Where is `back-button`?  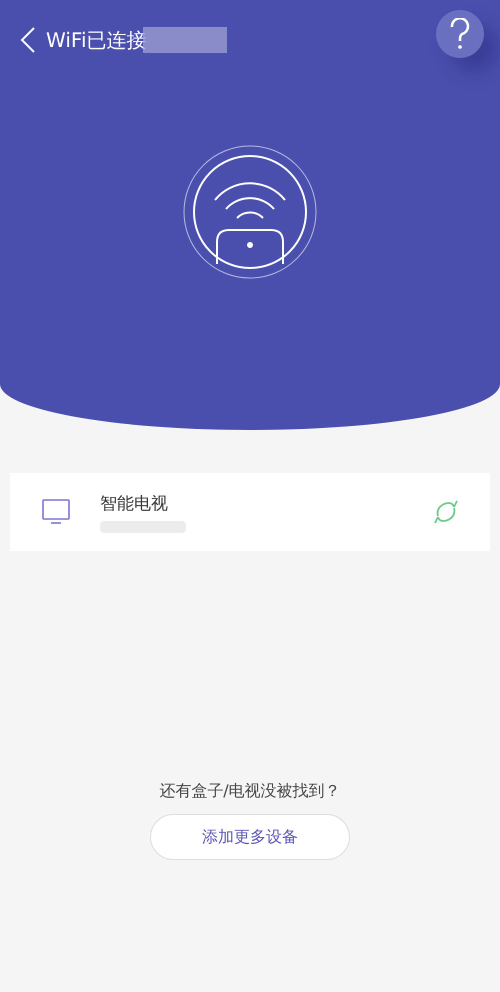 back-button is located at coordinates (28, 40).